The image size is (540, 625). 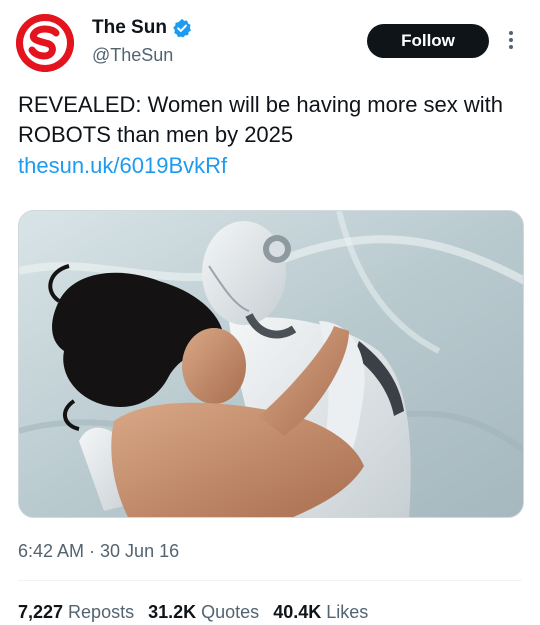 What do you see at coordinates (297, 612) in the screenshot?
I see `likes-count: 40.4K` at bounding box center [297, 612].